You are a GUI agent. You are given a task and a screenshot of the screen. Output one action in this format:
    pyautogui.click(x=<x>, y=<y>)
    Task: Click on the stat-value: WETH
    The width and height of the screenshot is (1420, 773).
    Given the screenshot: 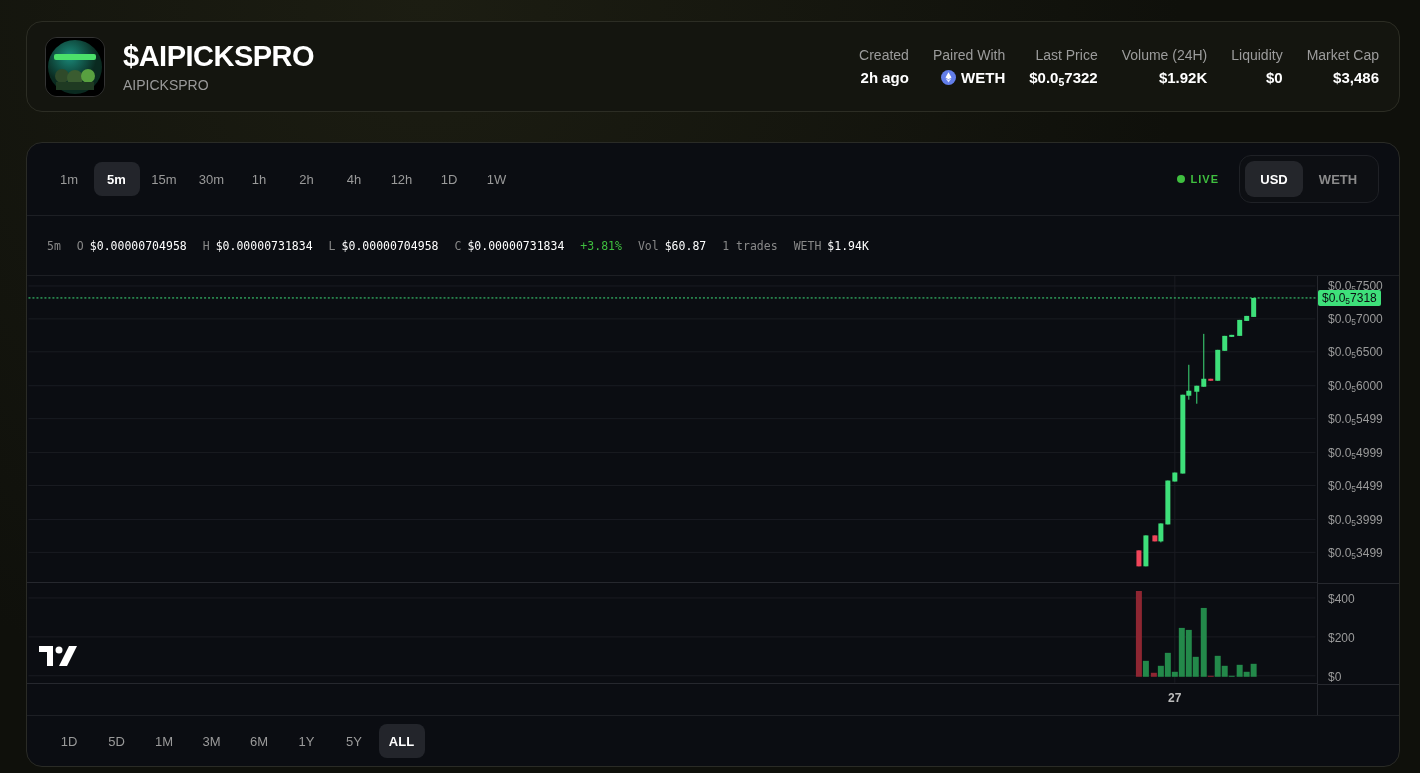 What is the action you would take?
    pyautogui.click(x=983, y=77)
    